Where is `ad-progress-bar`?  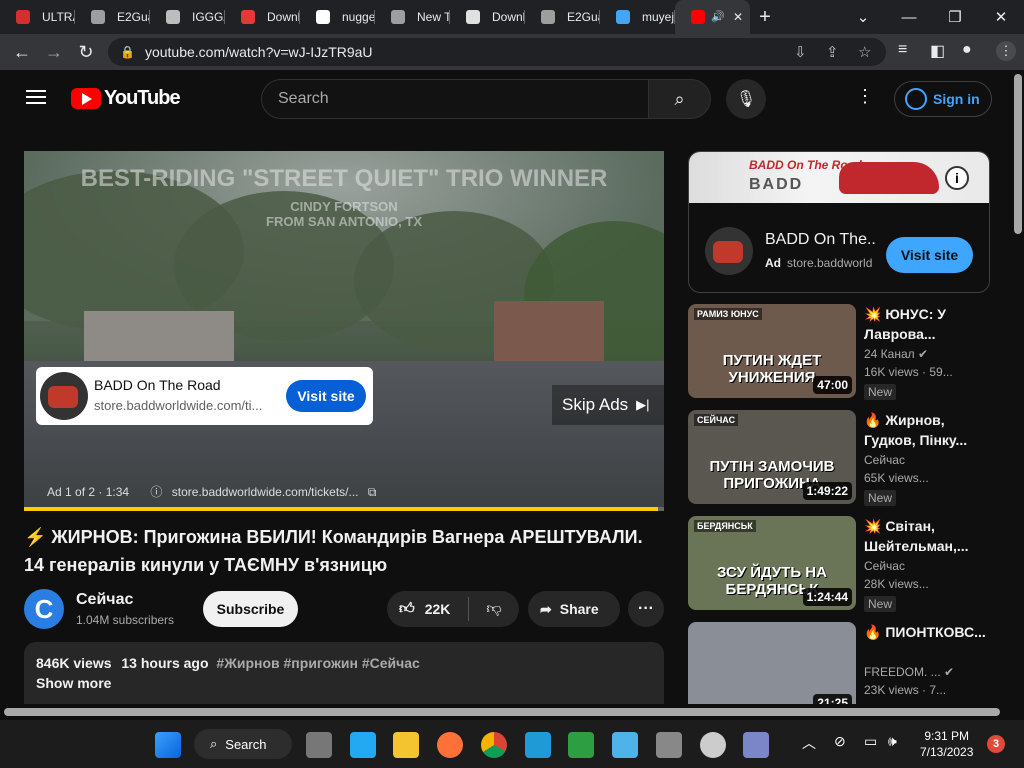 ad-progress-bar is located at coordinates (344, 509).